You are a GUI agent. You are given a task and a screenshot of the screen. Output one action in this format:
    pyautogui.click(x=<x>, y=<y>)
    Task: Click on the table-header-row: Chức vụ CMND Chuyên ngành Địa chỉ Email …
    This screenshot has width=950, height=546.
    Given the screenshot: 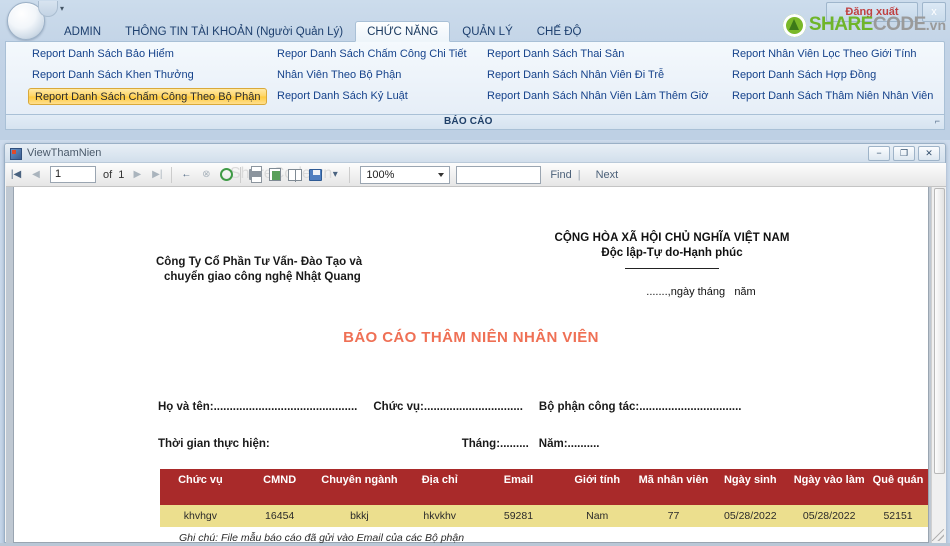 What is the action you would take?
    pyautogui.click(x=544, y=487)
    